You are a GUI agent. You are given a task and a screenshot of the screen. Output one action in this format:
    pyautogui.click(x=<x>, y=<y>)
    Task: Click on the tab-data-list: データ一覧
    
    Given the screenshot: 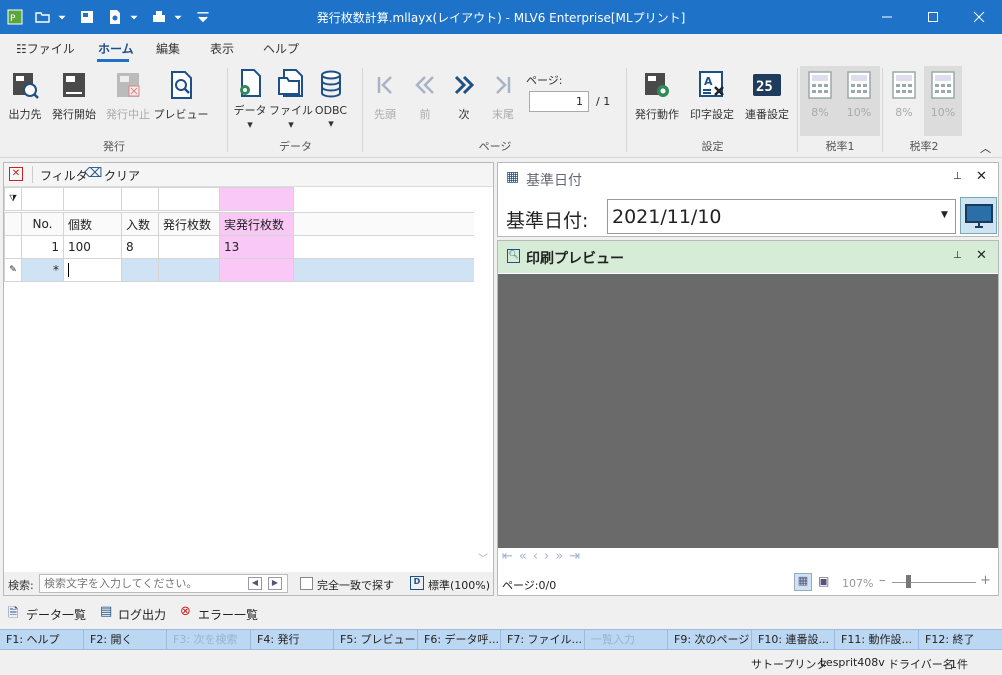 What is the action you would take?
    pyautogui.click(x=56, y=614)
    